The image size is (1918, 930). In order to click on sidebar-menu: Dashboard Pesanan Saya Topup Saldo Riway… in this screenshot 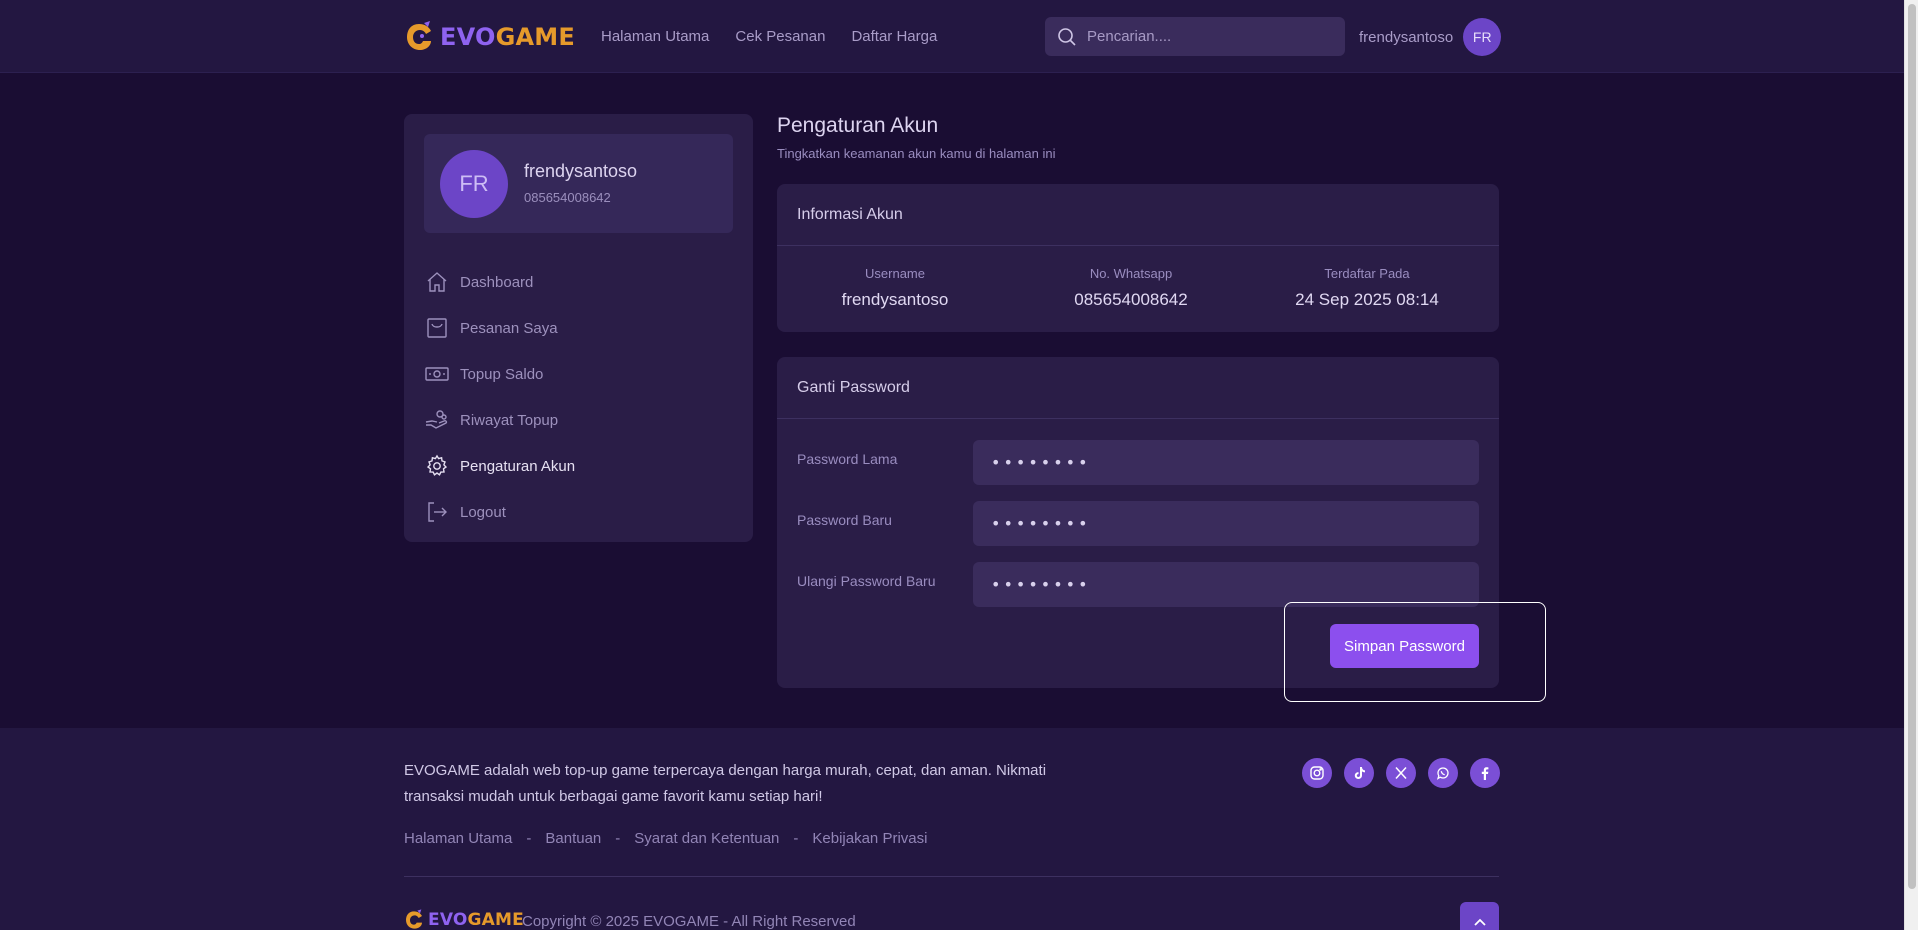, I will do `click(499, 397)`.